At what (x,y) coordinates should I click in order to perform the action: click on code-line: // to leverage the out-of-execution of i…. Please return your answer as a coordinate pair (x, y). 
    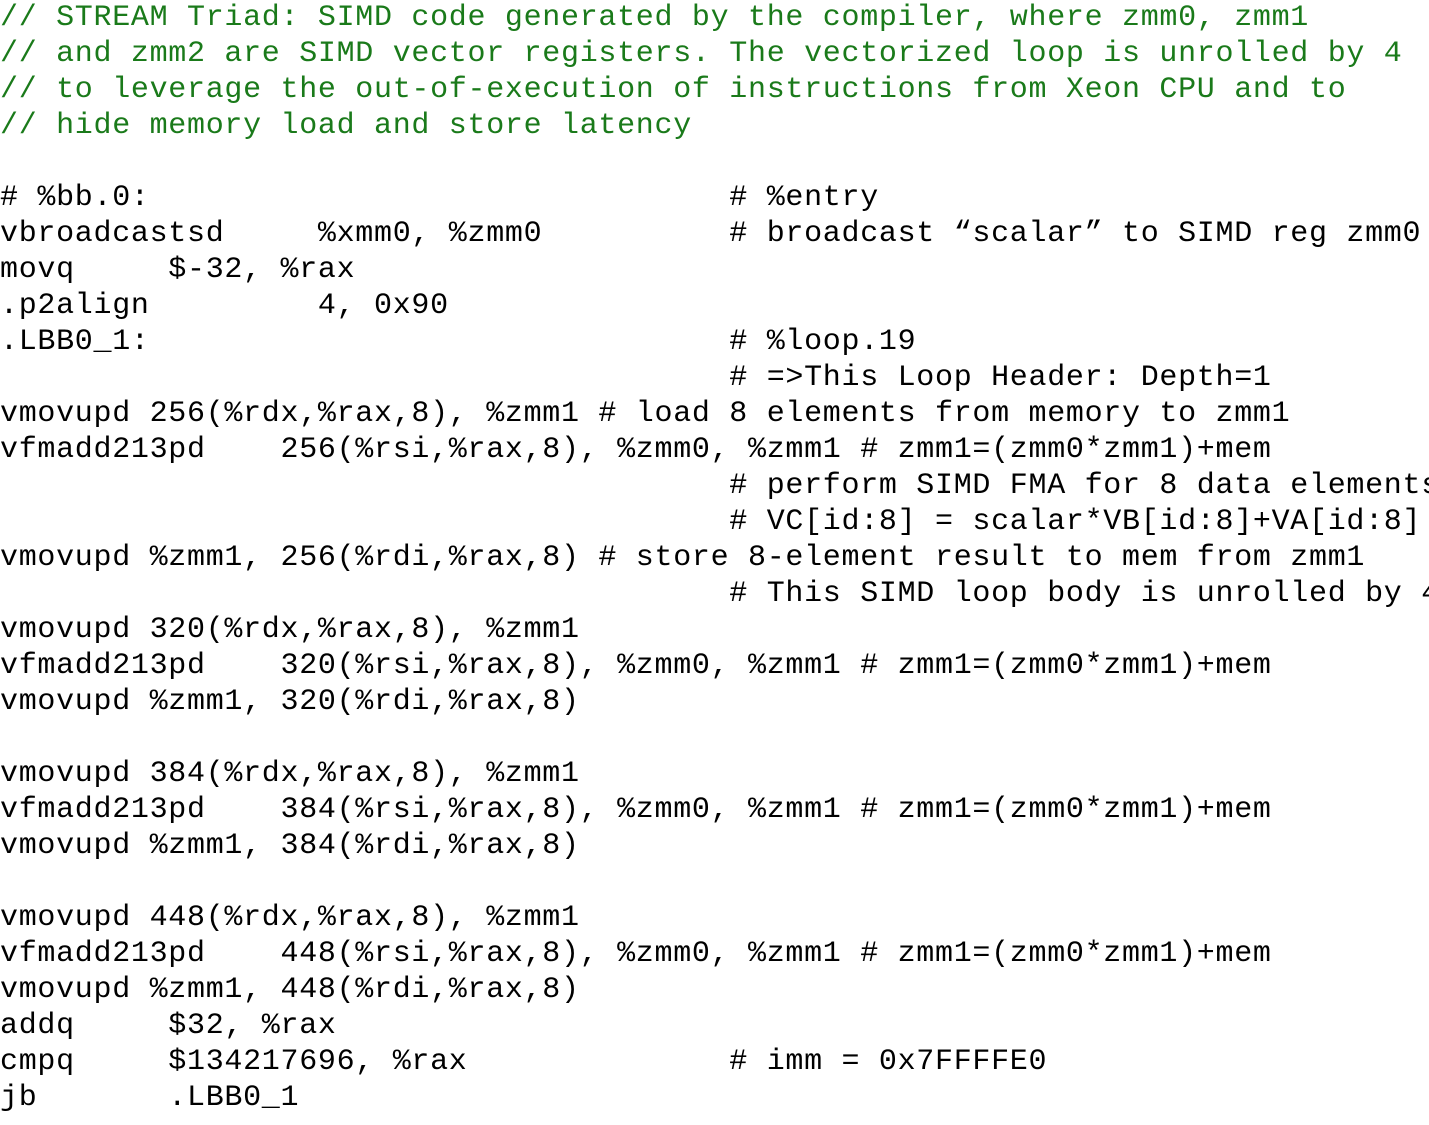
    Looking at the image, I should click on (673, 90).